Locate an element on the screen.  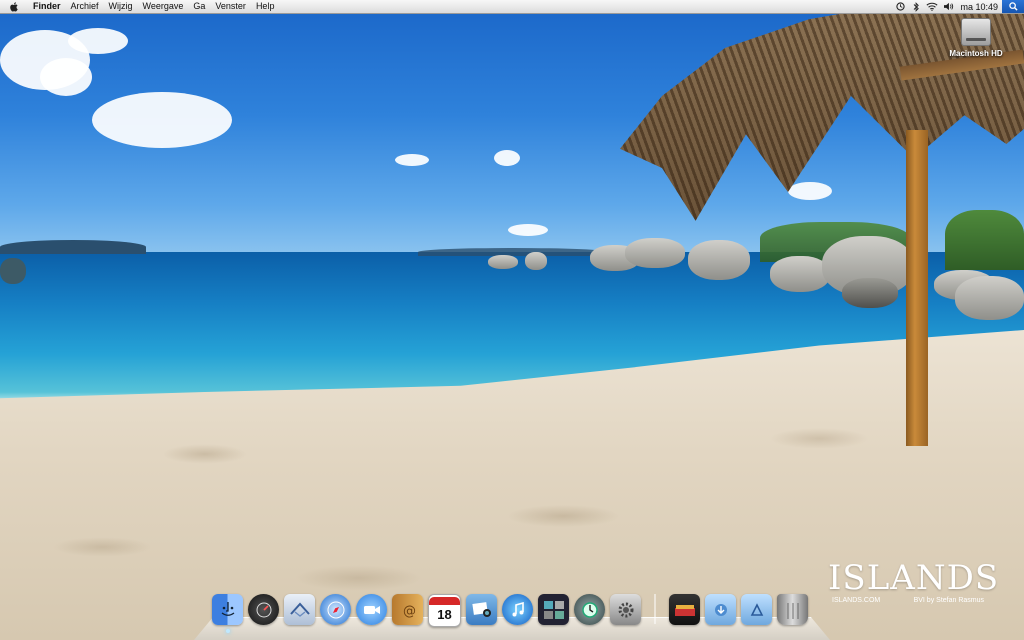
menu-ga: Ga is located at coordinates (199, 6).